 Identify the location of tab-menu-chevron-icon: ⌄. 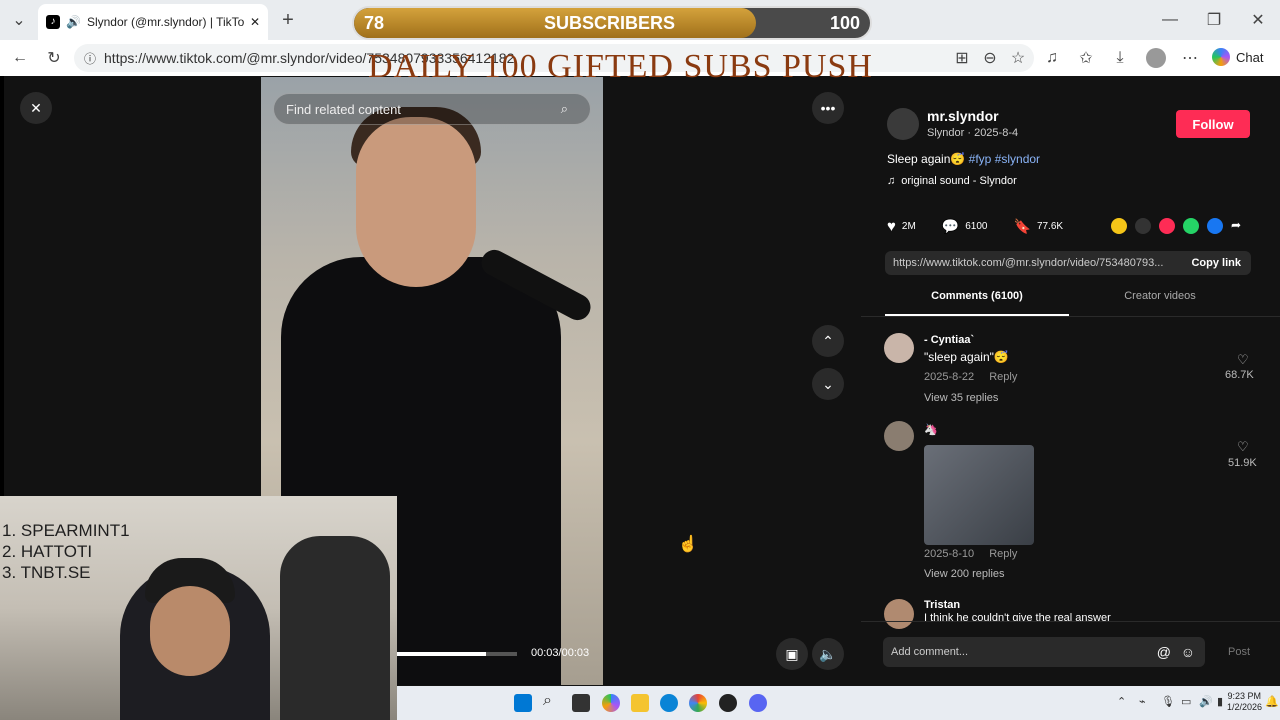
(19, 20).